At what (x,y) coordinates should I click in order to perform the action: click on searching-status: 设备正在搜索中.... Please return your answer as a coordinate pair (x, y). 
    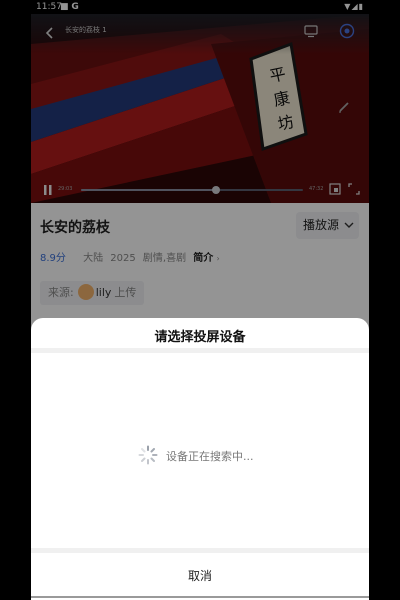
    Looking at the image, I should click on (210, 456).